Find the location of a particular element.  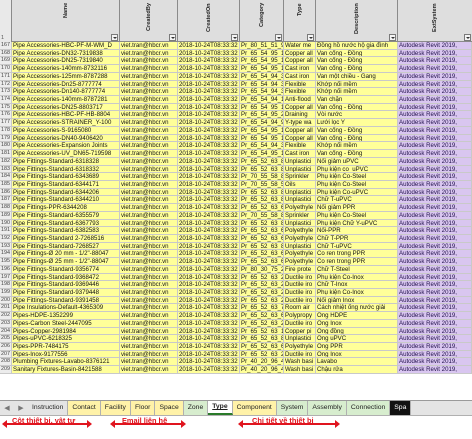

cell-description: Van một chiều - Gang is located at coordinates (357, 76).